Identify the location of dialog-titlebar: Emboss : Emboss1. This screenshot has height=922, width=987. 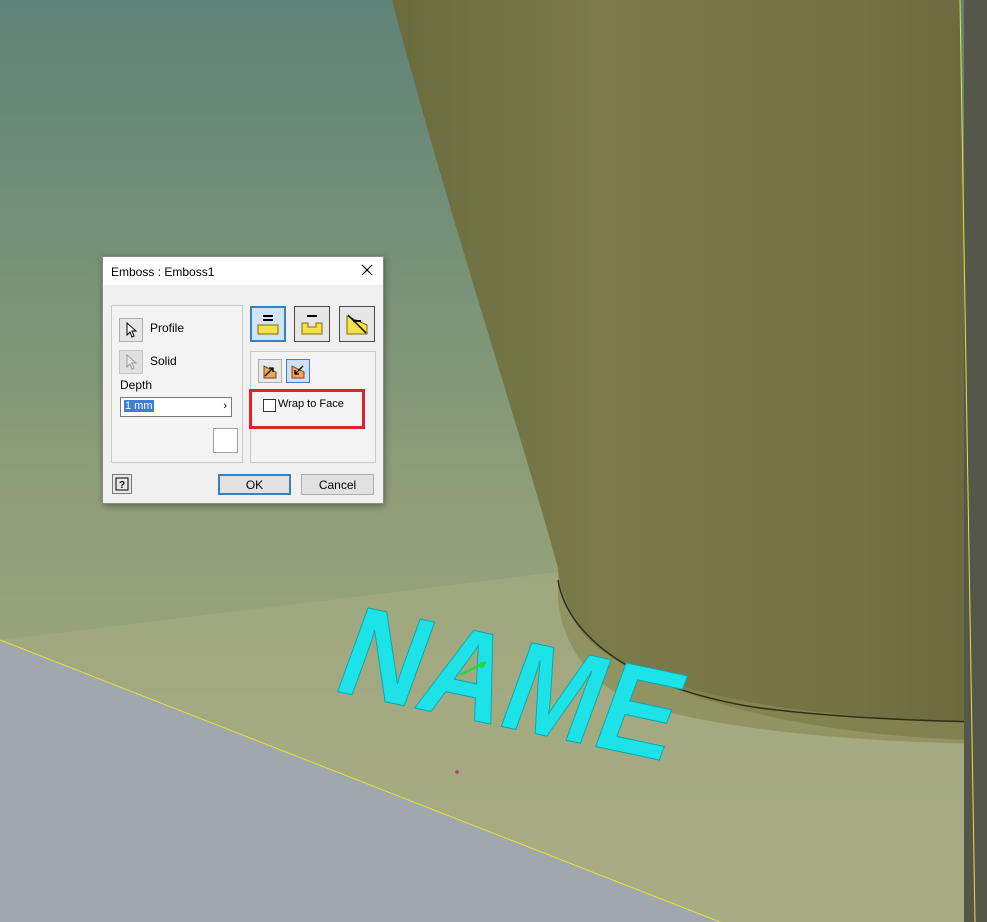
(243, 271).